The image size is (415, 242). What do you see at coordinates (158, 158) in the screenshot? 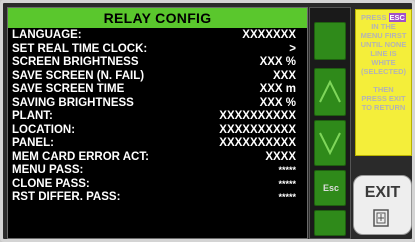
I see `setting-row-mem-card-error-act: MEM CARD ERROR ACT: XXXX` at bounding box center [158, 158].